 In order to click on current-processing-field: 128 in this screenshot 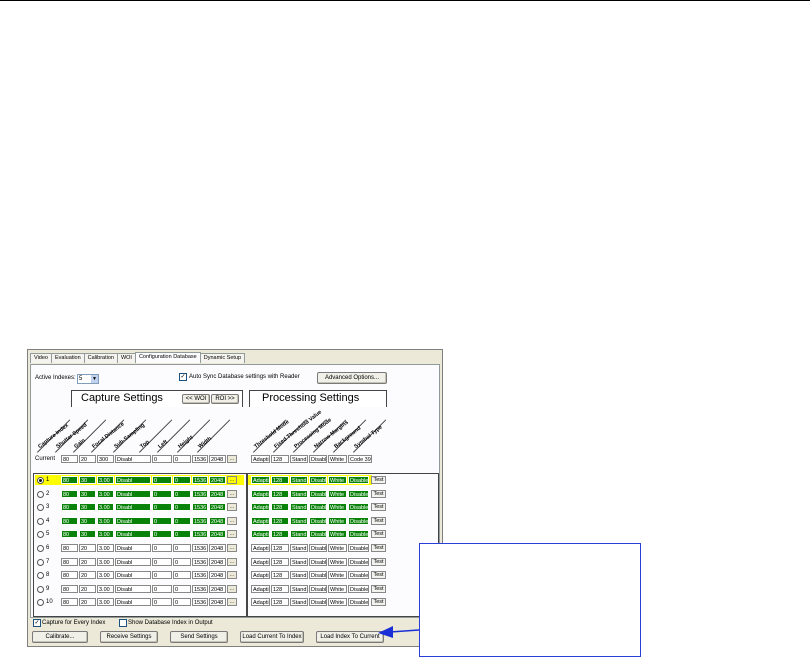, I will do `click(280, 459)`.